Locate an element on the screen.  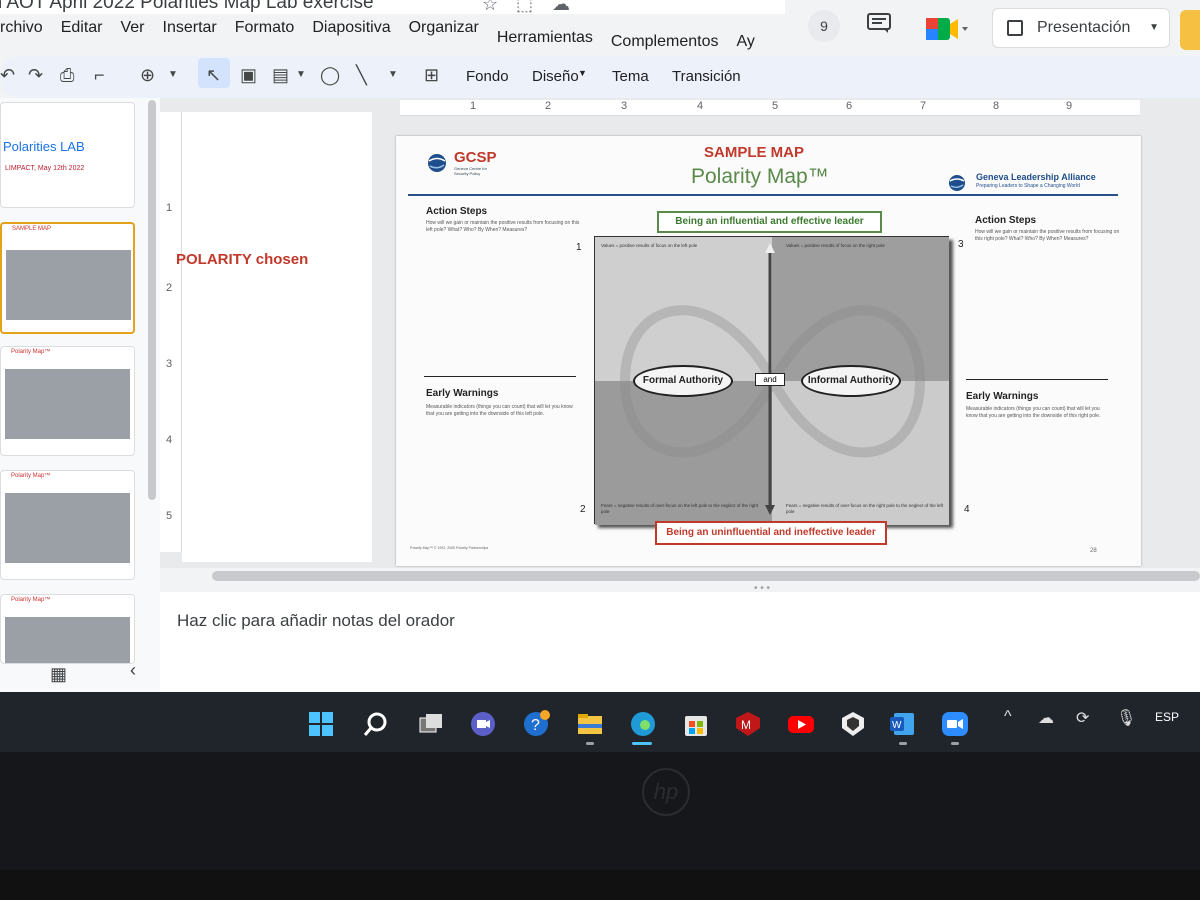
present-button: Presentación ▼ is located at coordinates (1081, 28).